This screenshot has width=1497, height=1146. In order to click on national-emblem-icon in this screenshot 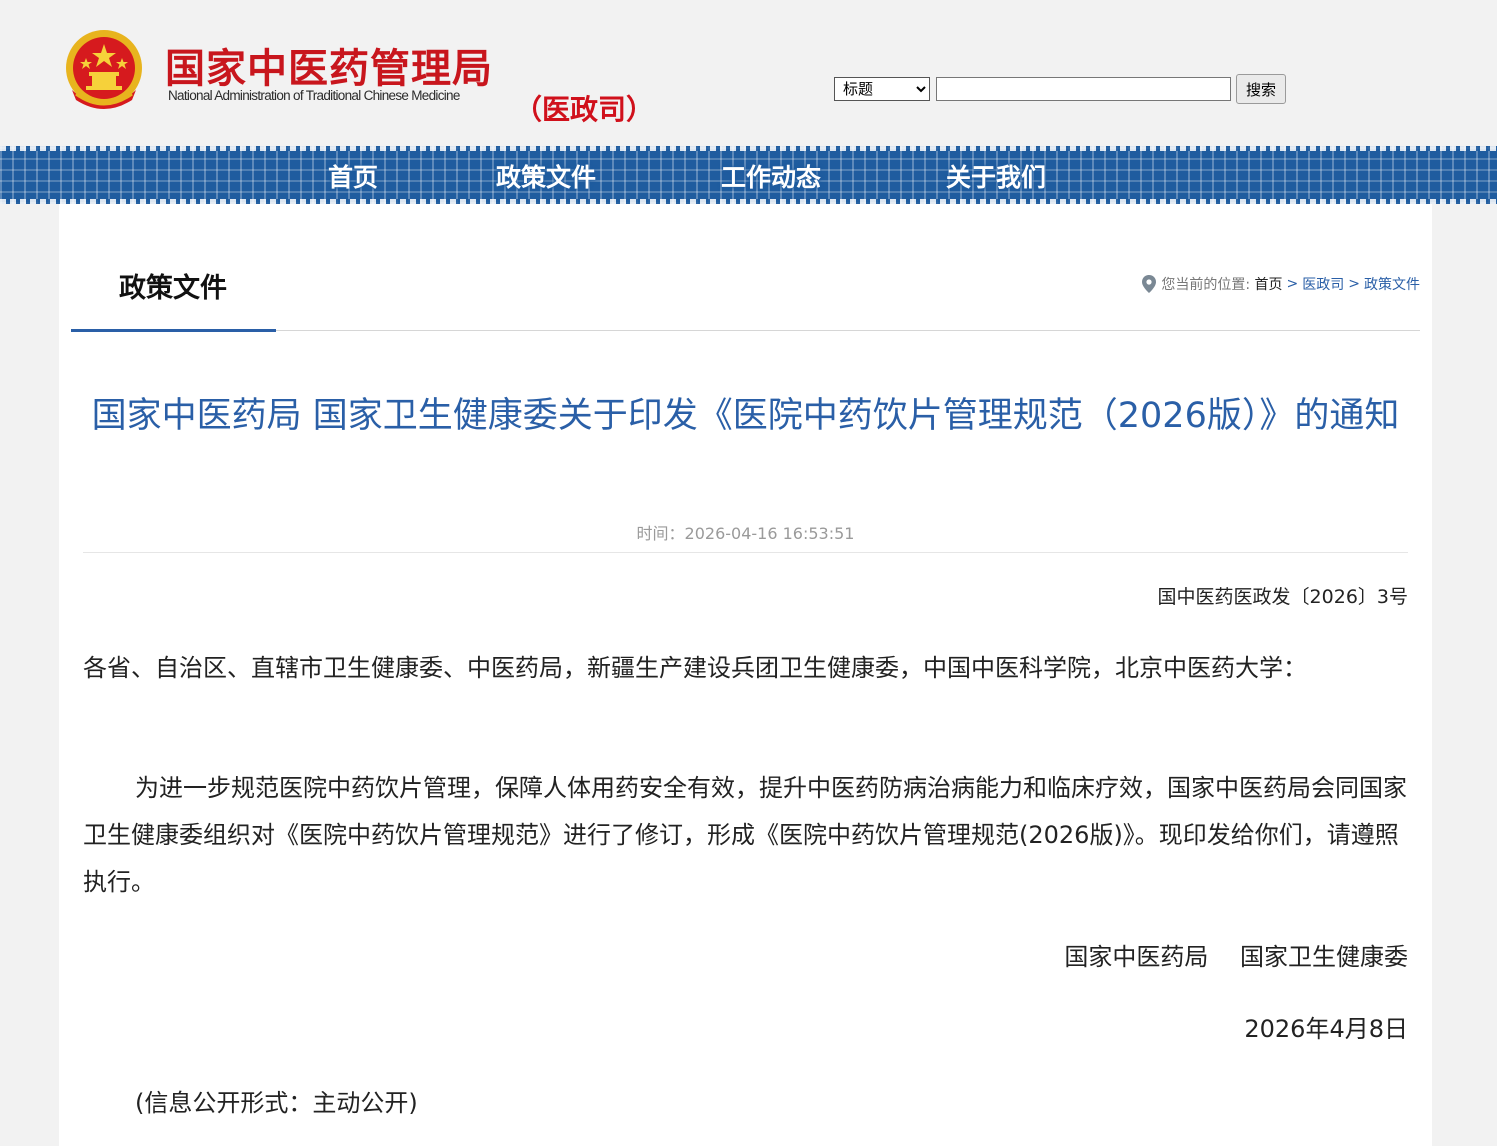, I will do `click(104, 71)`.